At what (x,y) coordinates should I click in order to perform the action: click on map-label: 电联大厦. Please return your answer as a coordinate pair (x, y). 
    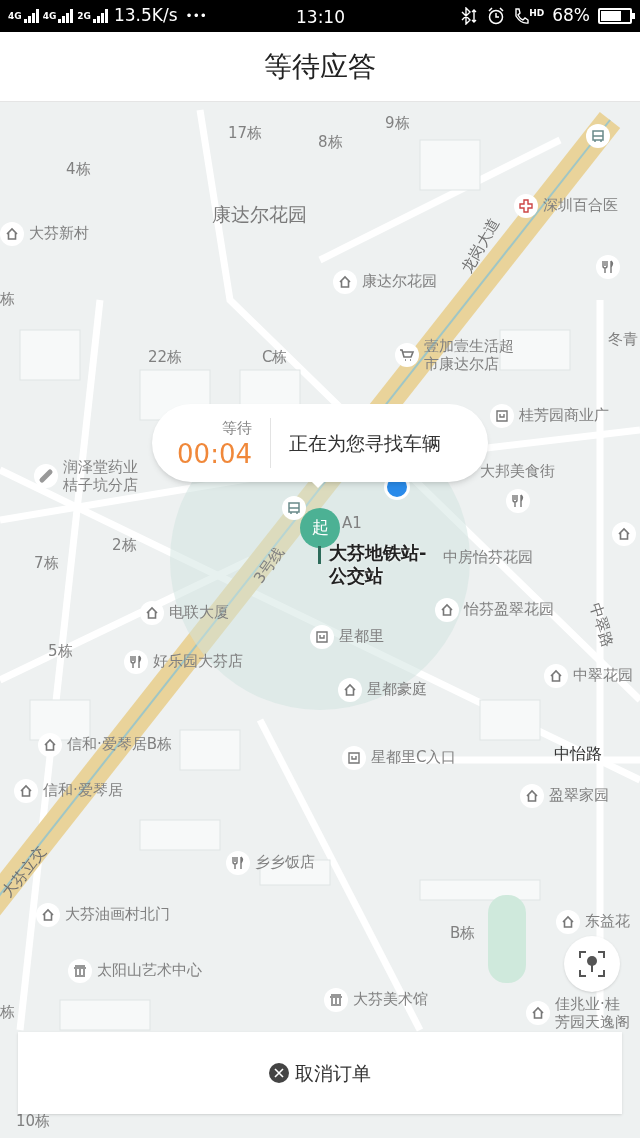
    Looking at the image, I should click on (199, 613).